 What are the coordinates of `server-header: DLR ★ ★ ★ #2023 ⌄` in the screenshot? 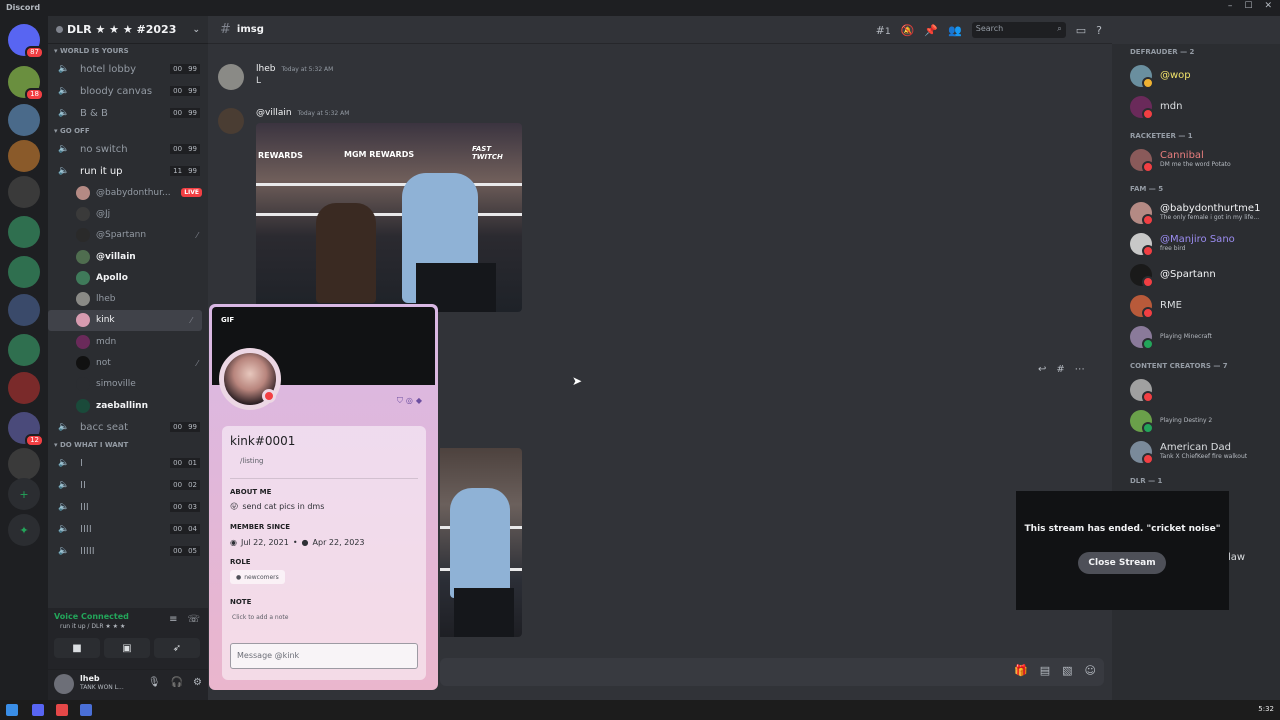 It's located at (128, 30).